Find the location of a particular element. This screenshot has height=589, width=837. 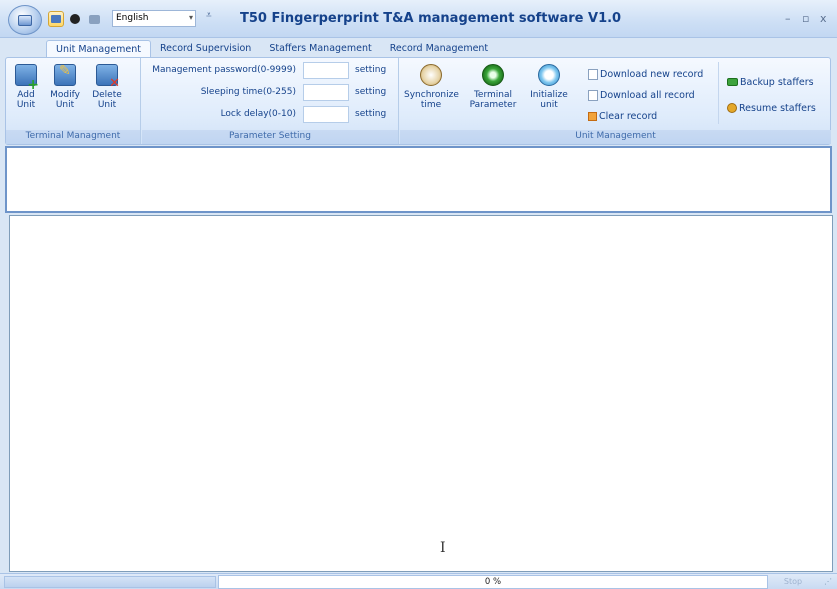

tab-record-supervision: Record Supervision is located at coordinates (205, 49).